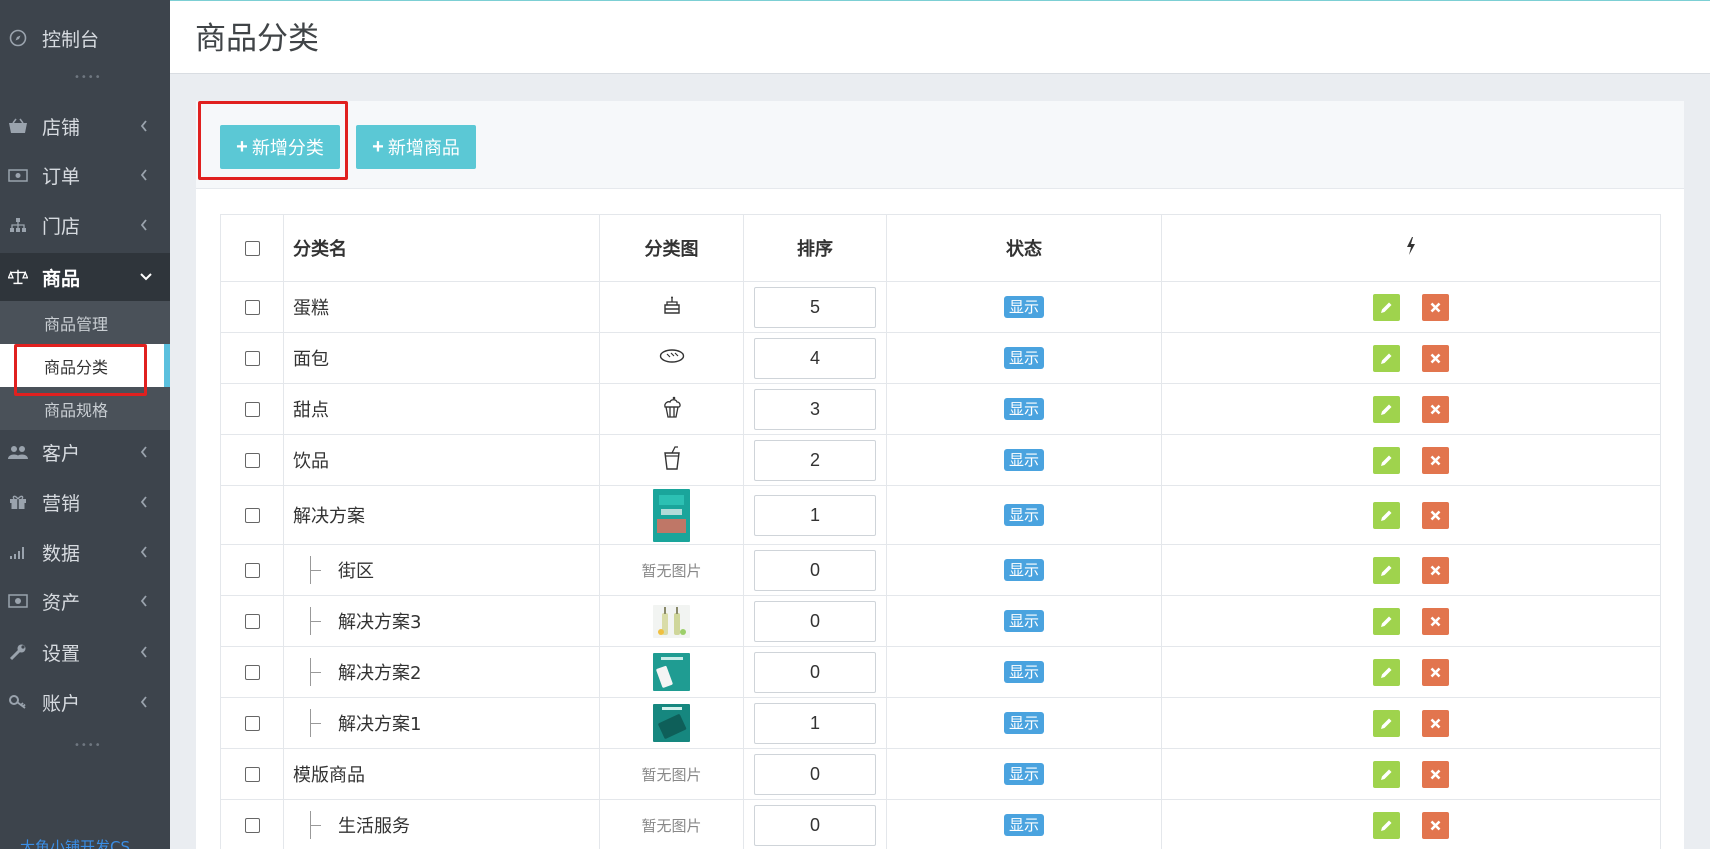  What do you see at coordinates (75, 842) in the screenshot?
I see `sidebar-footer-link: 大鱼小铺开发CS` at bounding box center [75, 842].